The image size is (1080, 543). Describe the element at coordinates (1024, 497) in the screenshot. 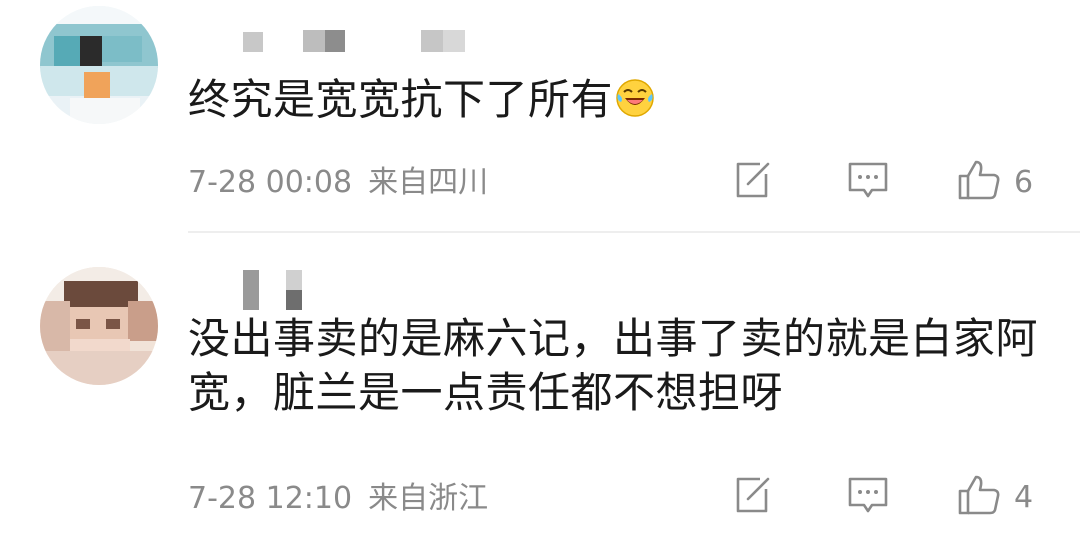

I see `like-count: 4` at that location.